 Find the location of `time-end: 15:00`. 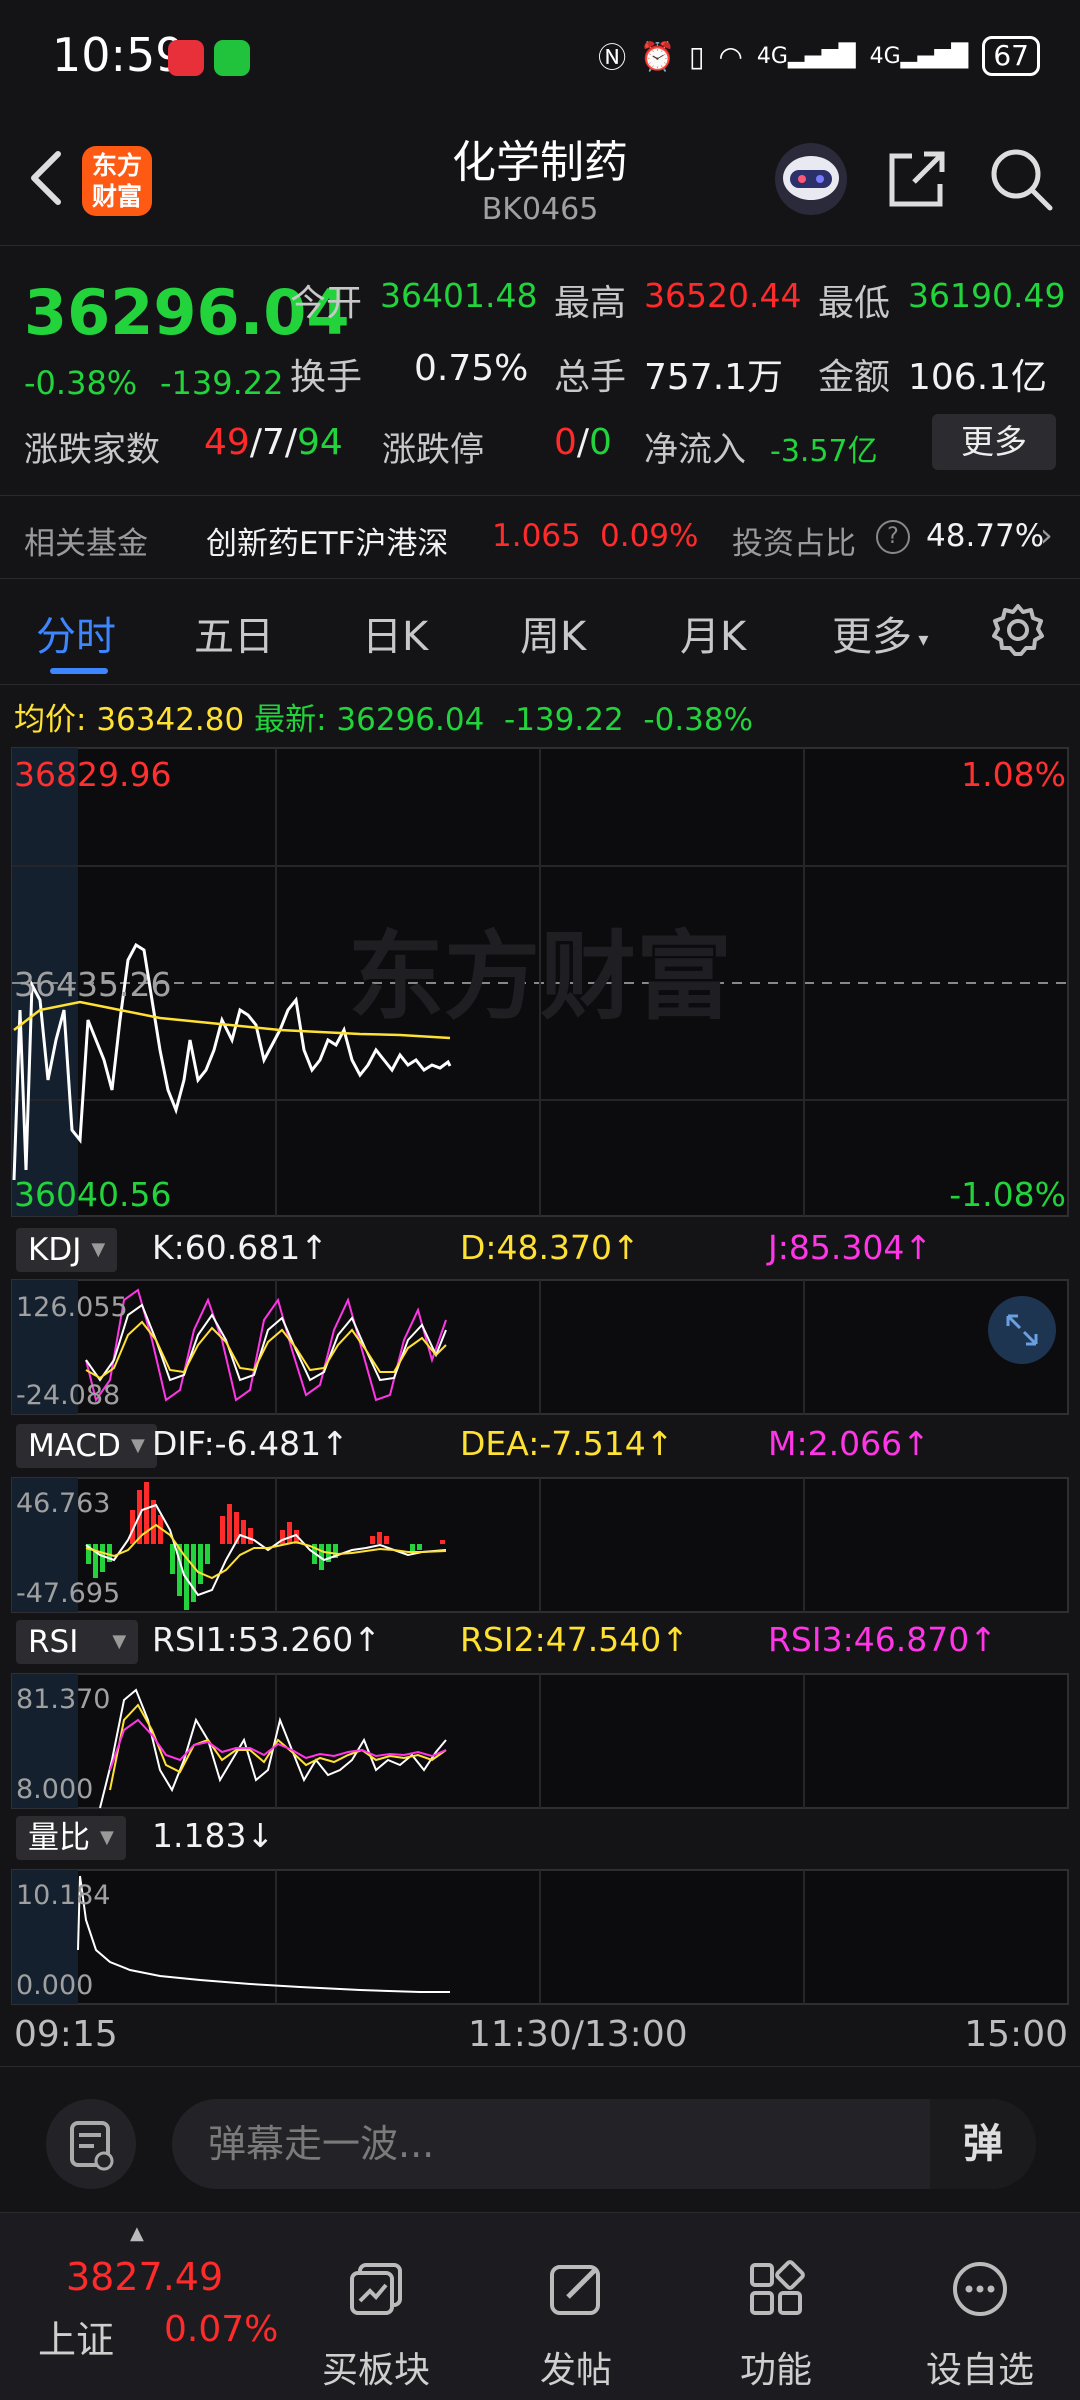

time-end: 15:00 is located at coordinates (1016, 2034).